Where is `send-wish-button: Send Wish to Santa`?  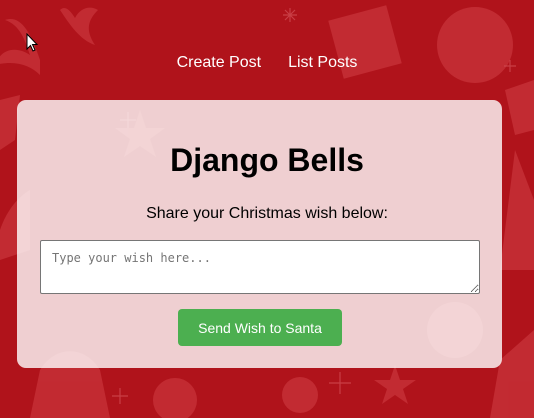 send-wish-button: Send Wish to Santa is located at coordinates (260, 327).